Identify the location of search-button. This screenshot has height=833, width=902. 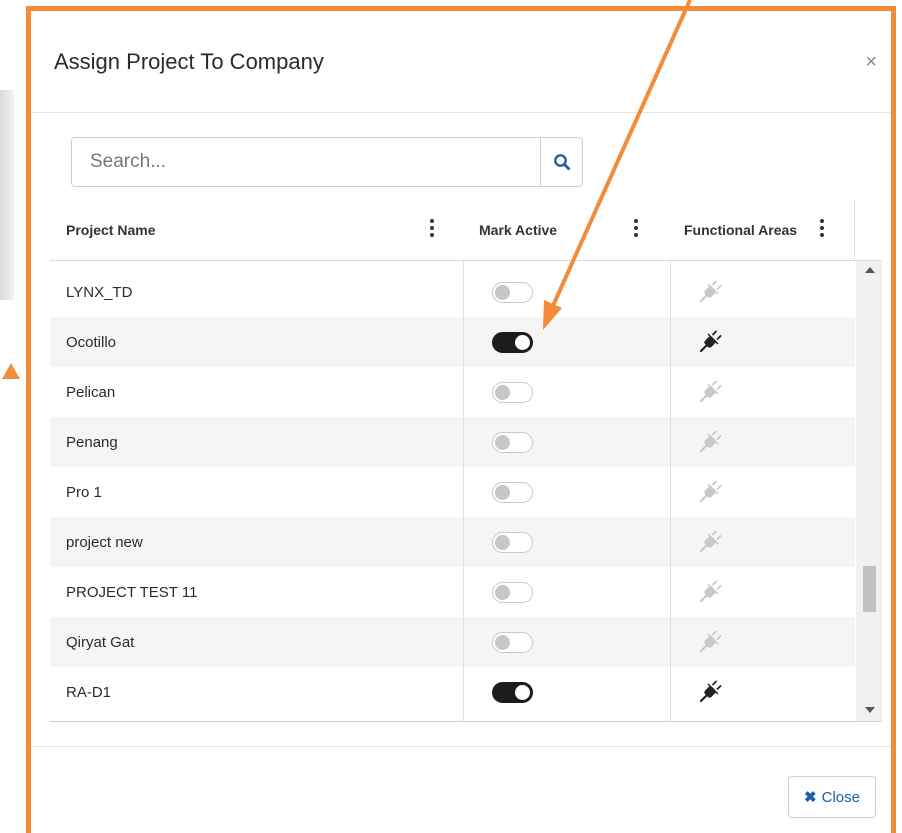
(561, 162).